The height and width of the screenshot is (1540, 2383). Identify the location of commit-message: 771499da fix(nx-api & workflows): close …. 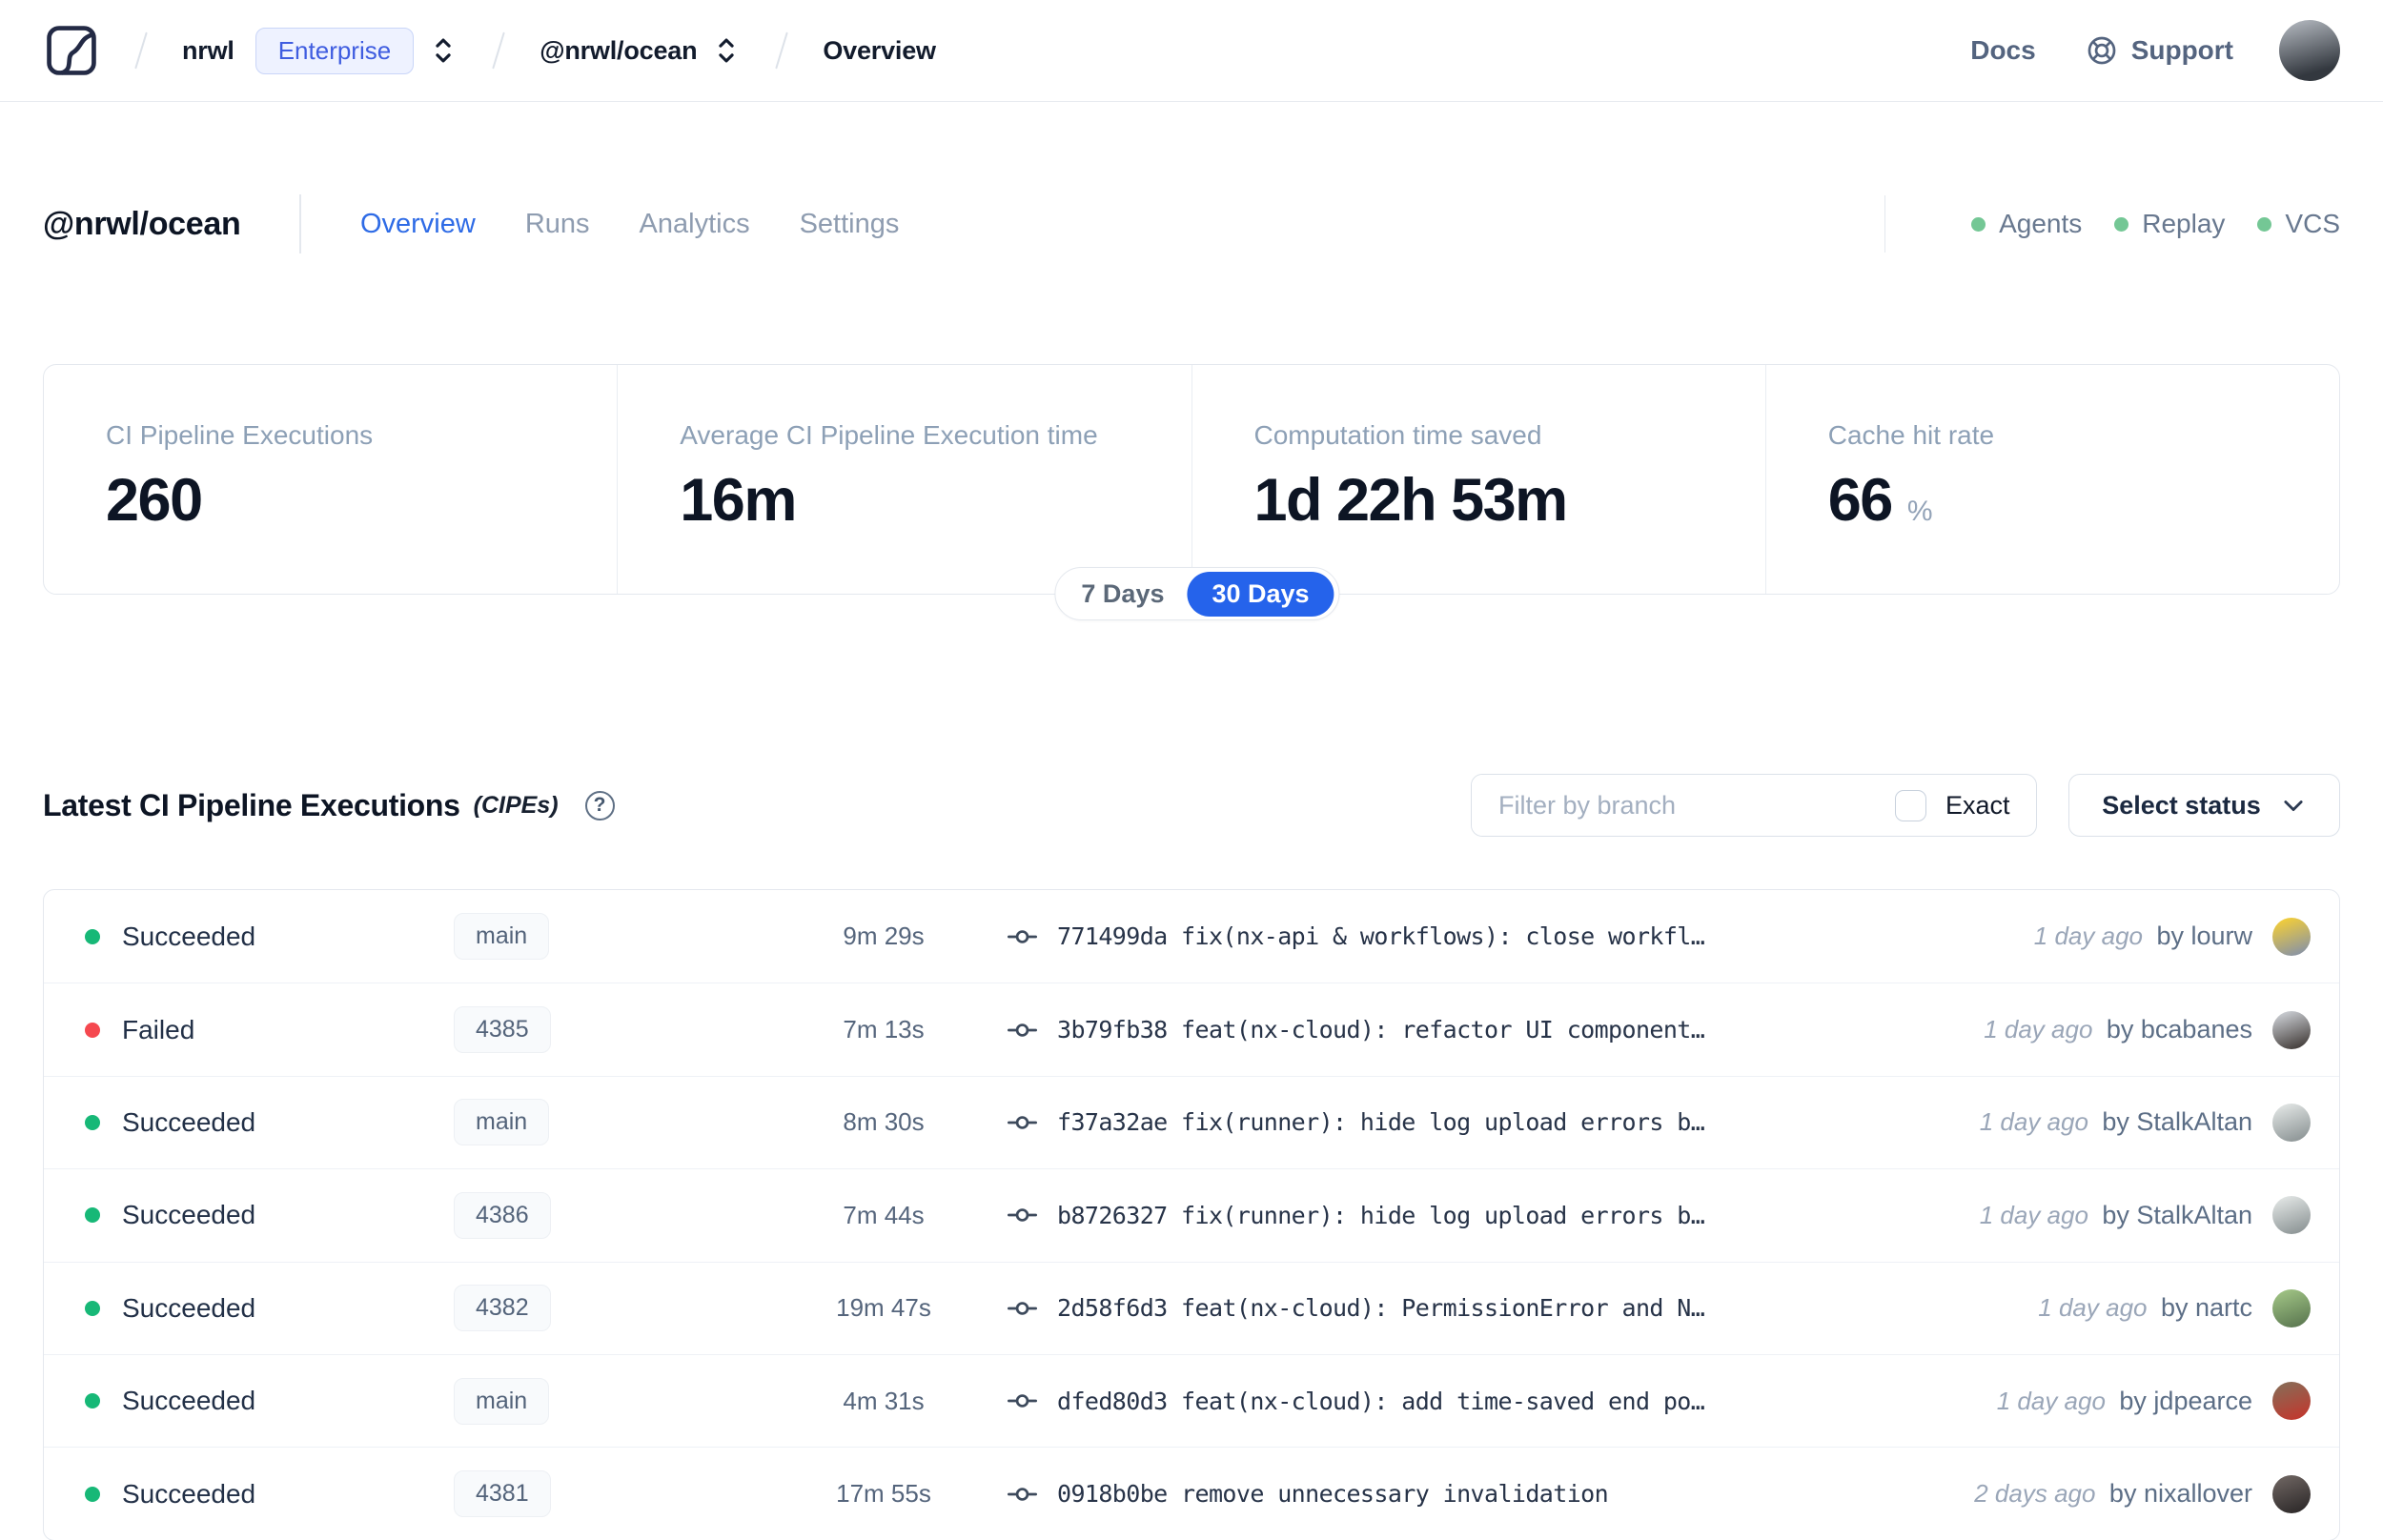
(1536, 936).